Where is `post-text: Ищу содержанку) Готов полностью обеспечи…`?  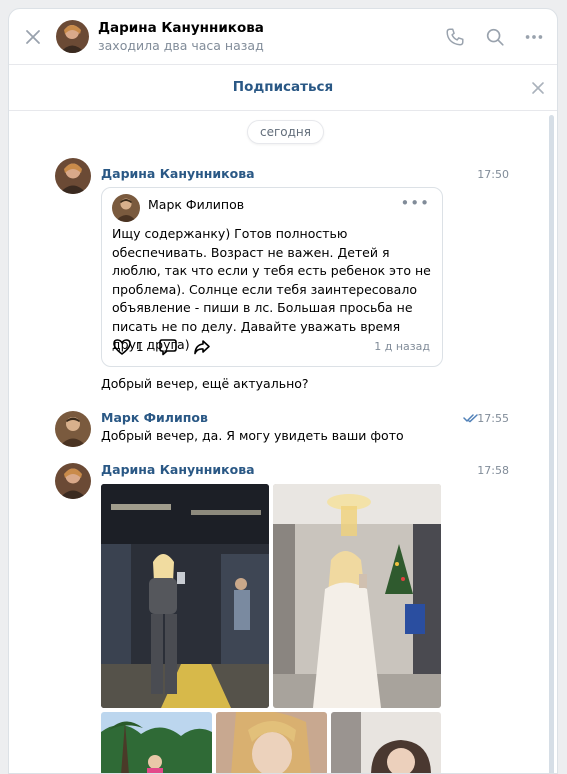 post-text: Ищу содержанку) Готов полностью обеспечи… is located at coordinates (271, 289).